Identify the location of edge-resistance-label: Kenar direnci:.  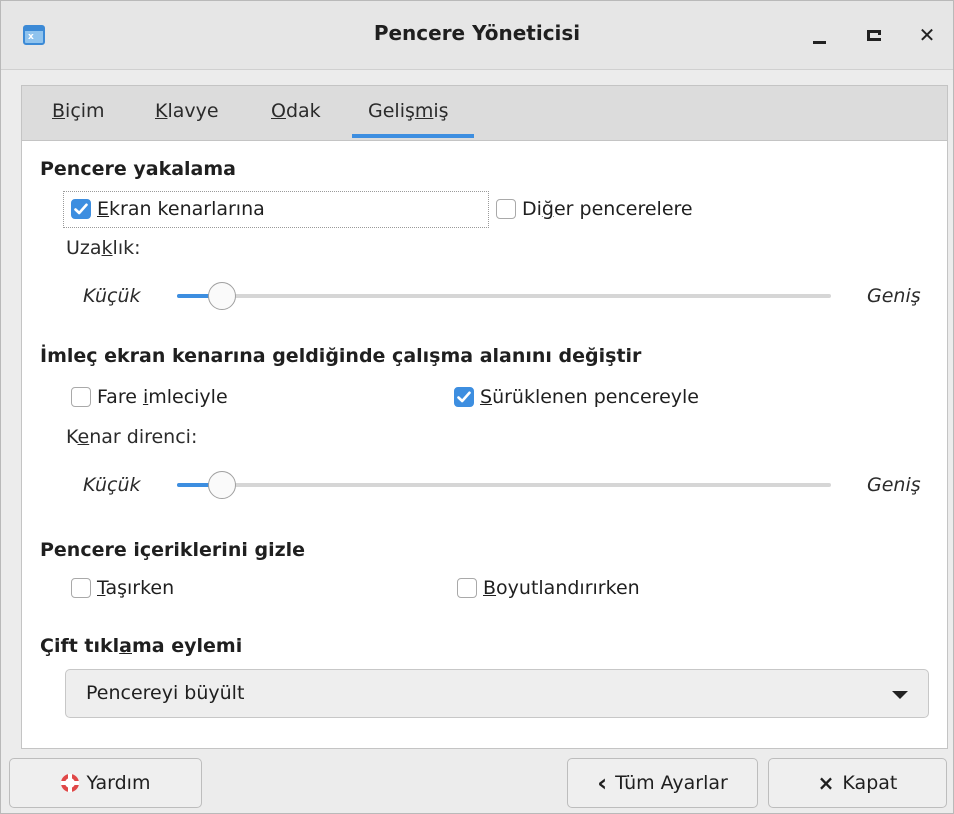
(132, 437).